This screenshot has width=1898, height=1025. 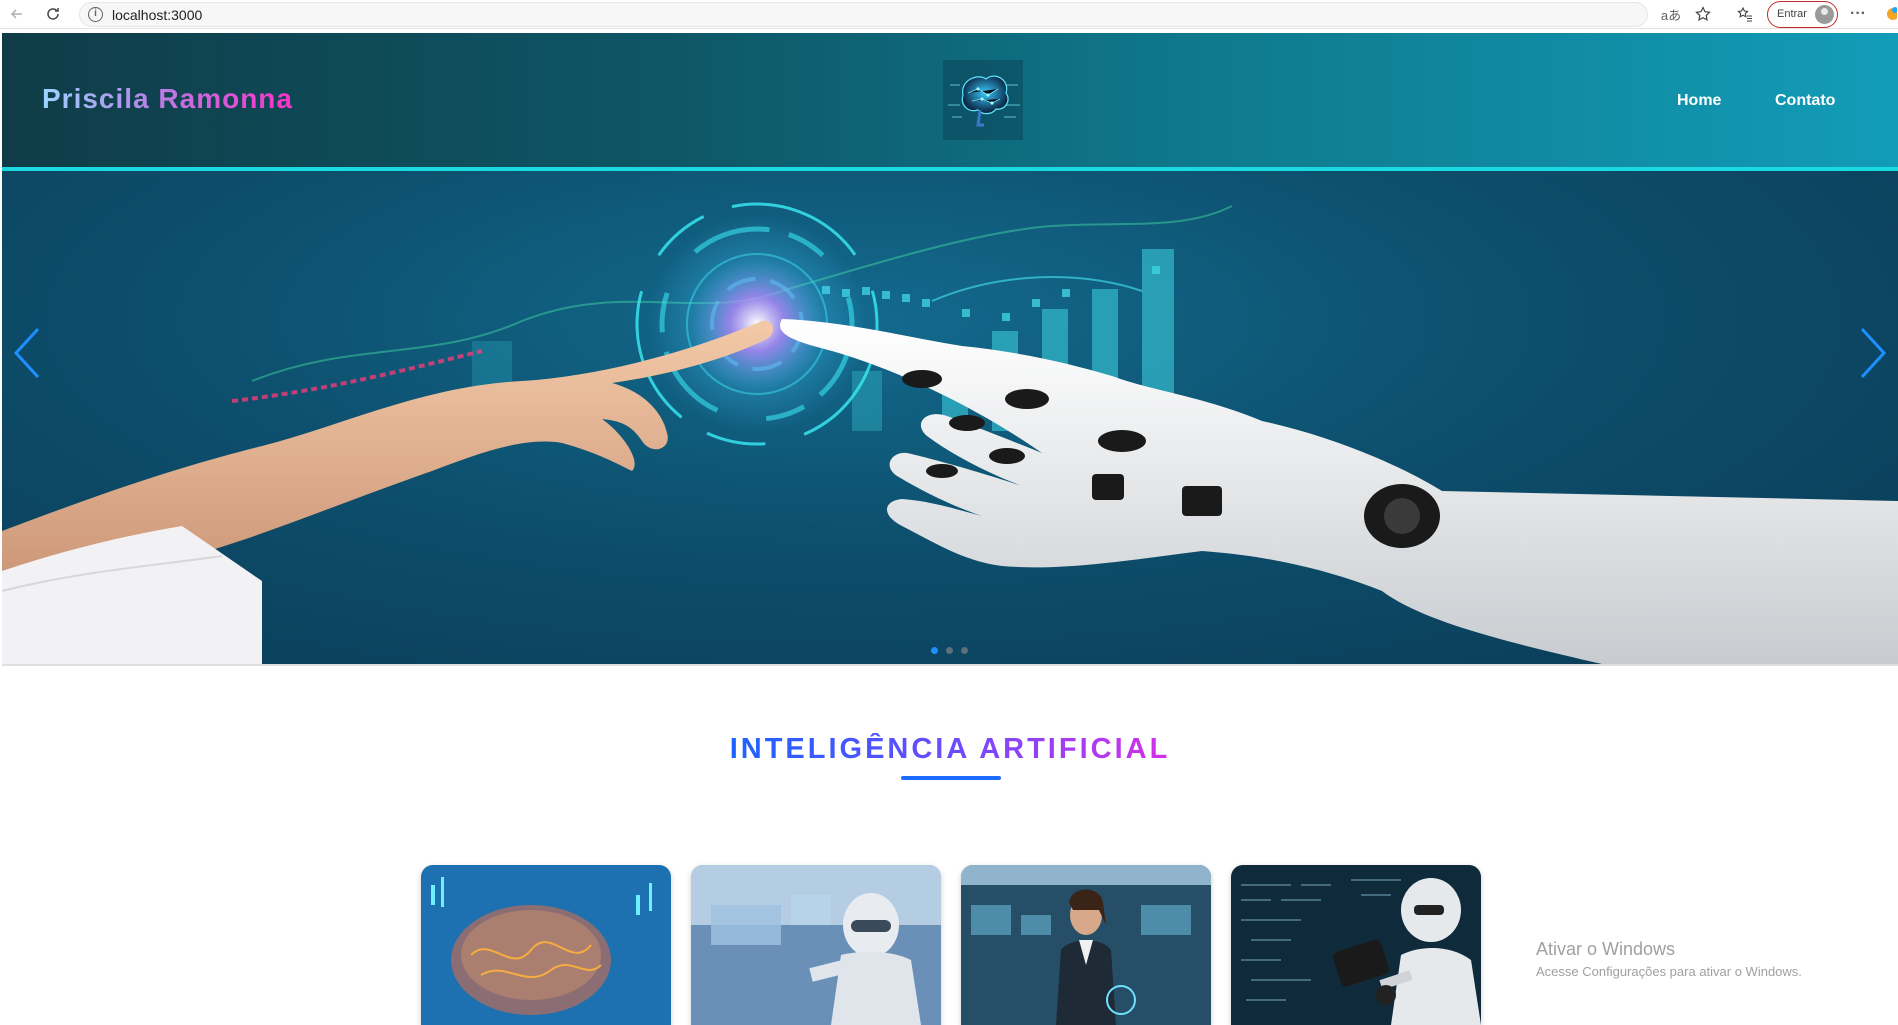 What do you see at coordinates (17, 14) in the screenshot?
I see `back-arrow-icon` at bounding box center [17, 14].